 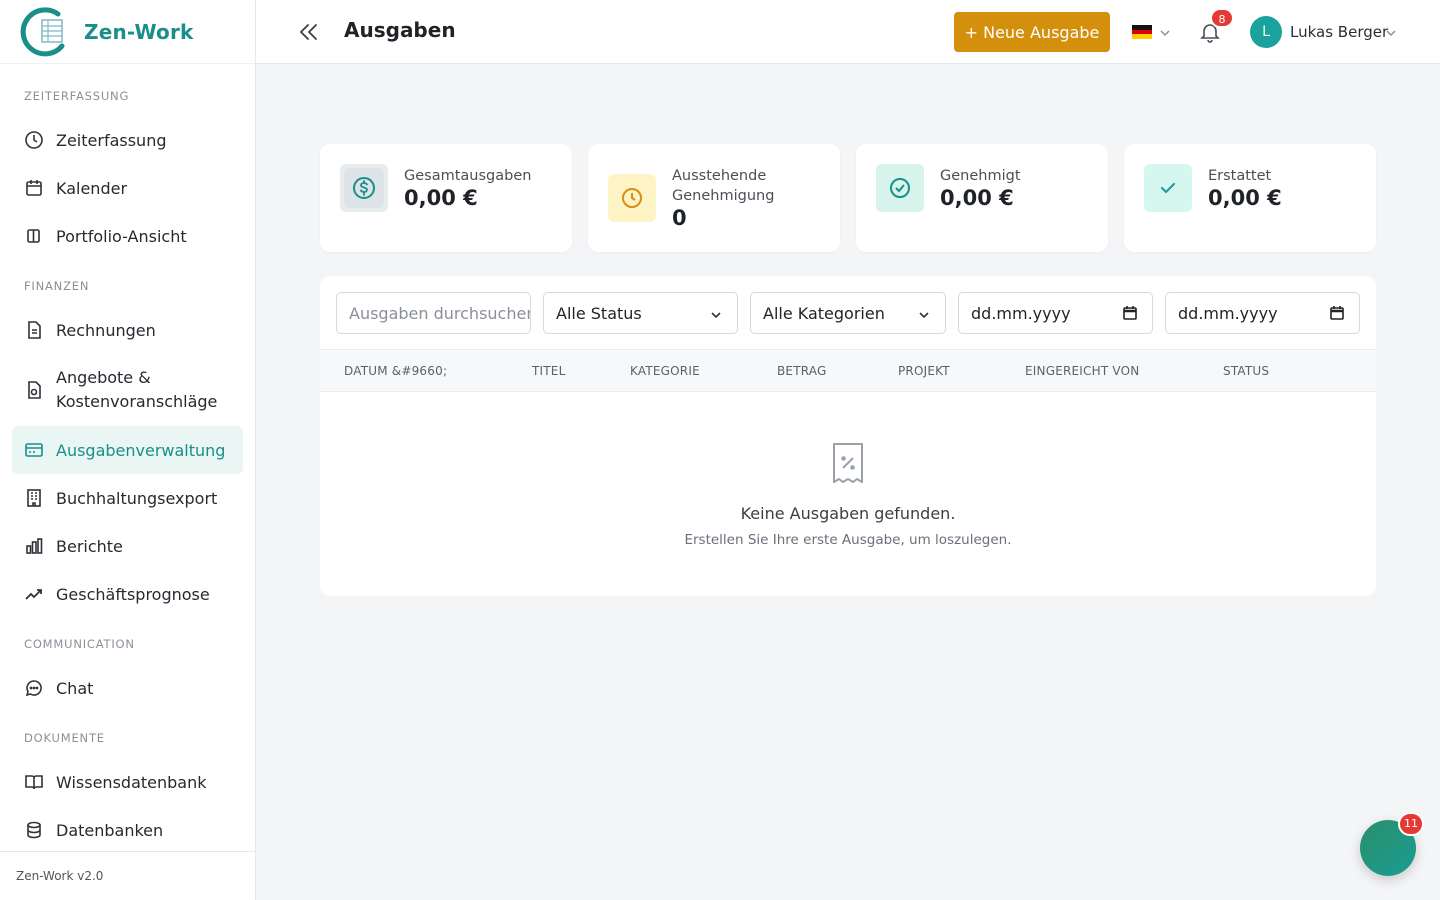 What do you see at coordinates (599, 313) in the screenshot?
I see `status-select-value: Alle Status` at bounding box center [599, 313].